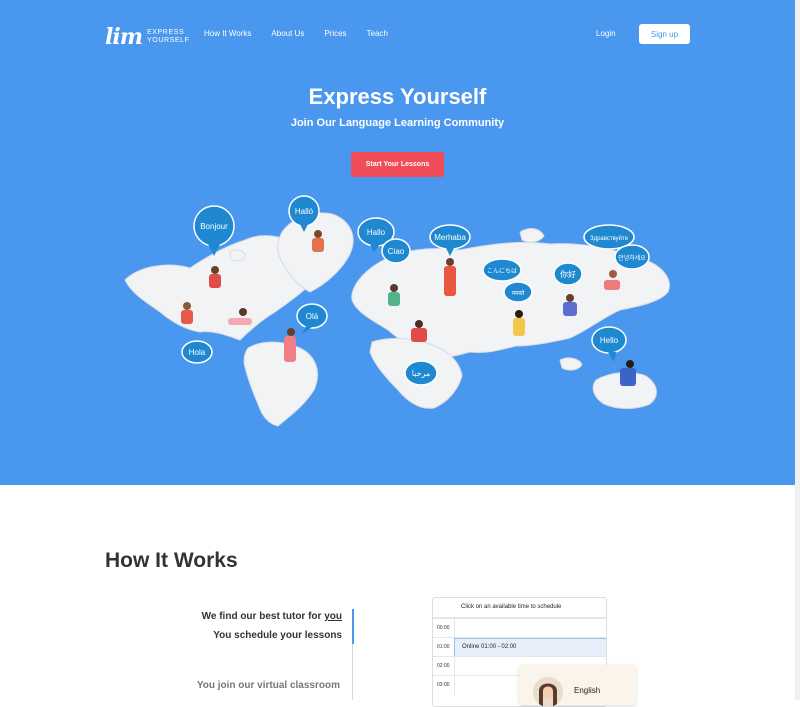  I want to click on tutor-language: English, so click(587, 690).